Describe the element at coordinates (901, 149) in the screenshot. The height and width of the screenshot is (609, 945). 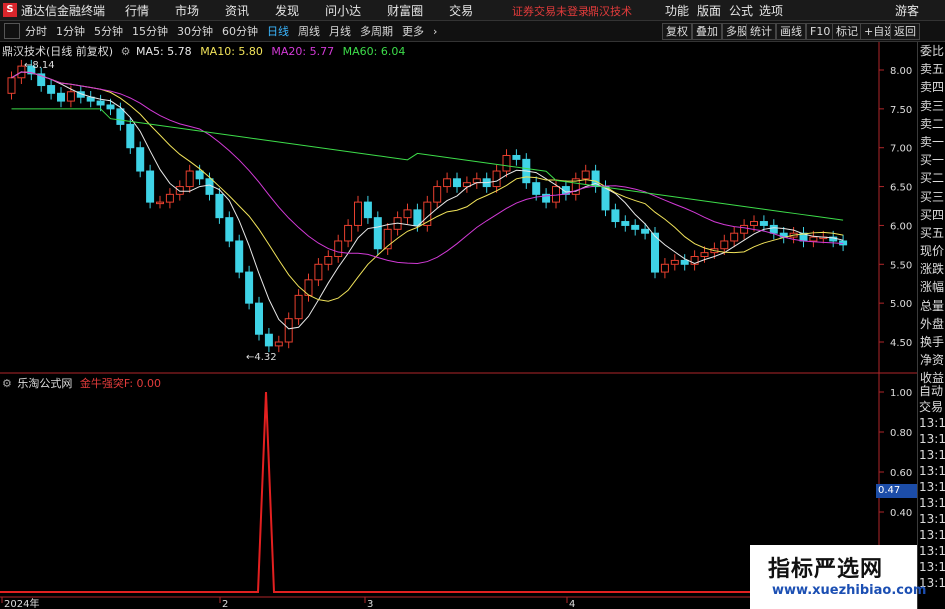
I see `price-tick-label: 7.00` at that location.